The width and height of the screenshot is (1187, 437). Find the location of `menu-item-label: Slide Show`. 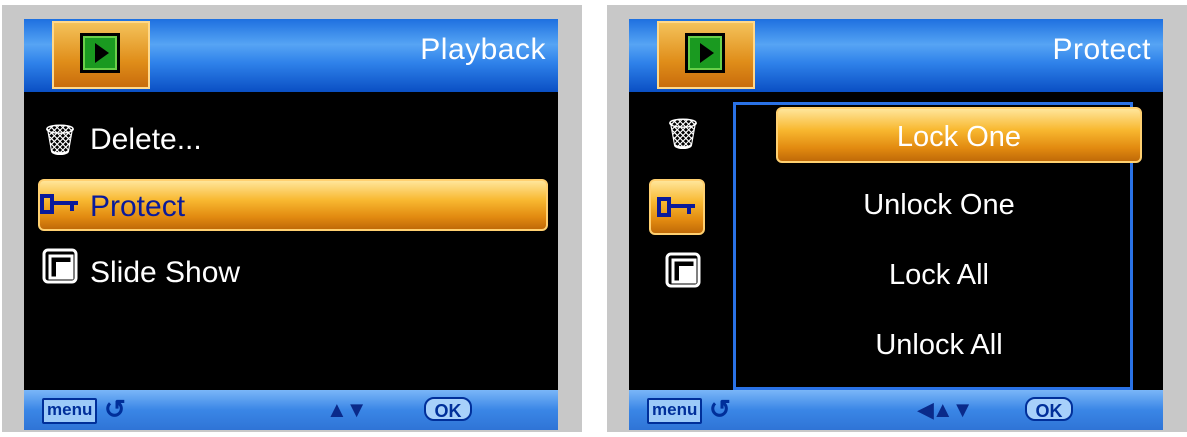

menu-item-label: Slide Show is located at coordinates (165, 272).